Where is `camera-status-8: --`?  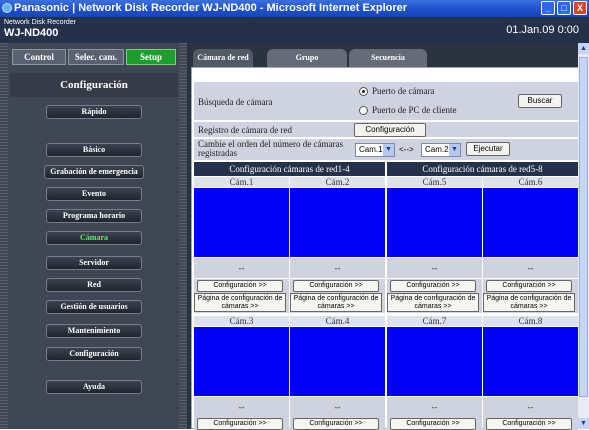
camera-status-8: -- is located at coordinates (530, 407).